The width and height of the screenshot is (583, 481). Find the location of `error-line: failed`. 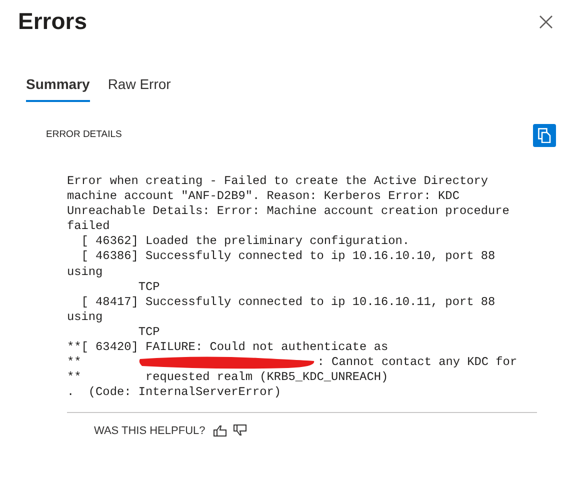

error-line: failed is located at coordinates (89, 226).